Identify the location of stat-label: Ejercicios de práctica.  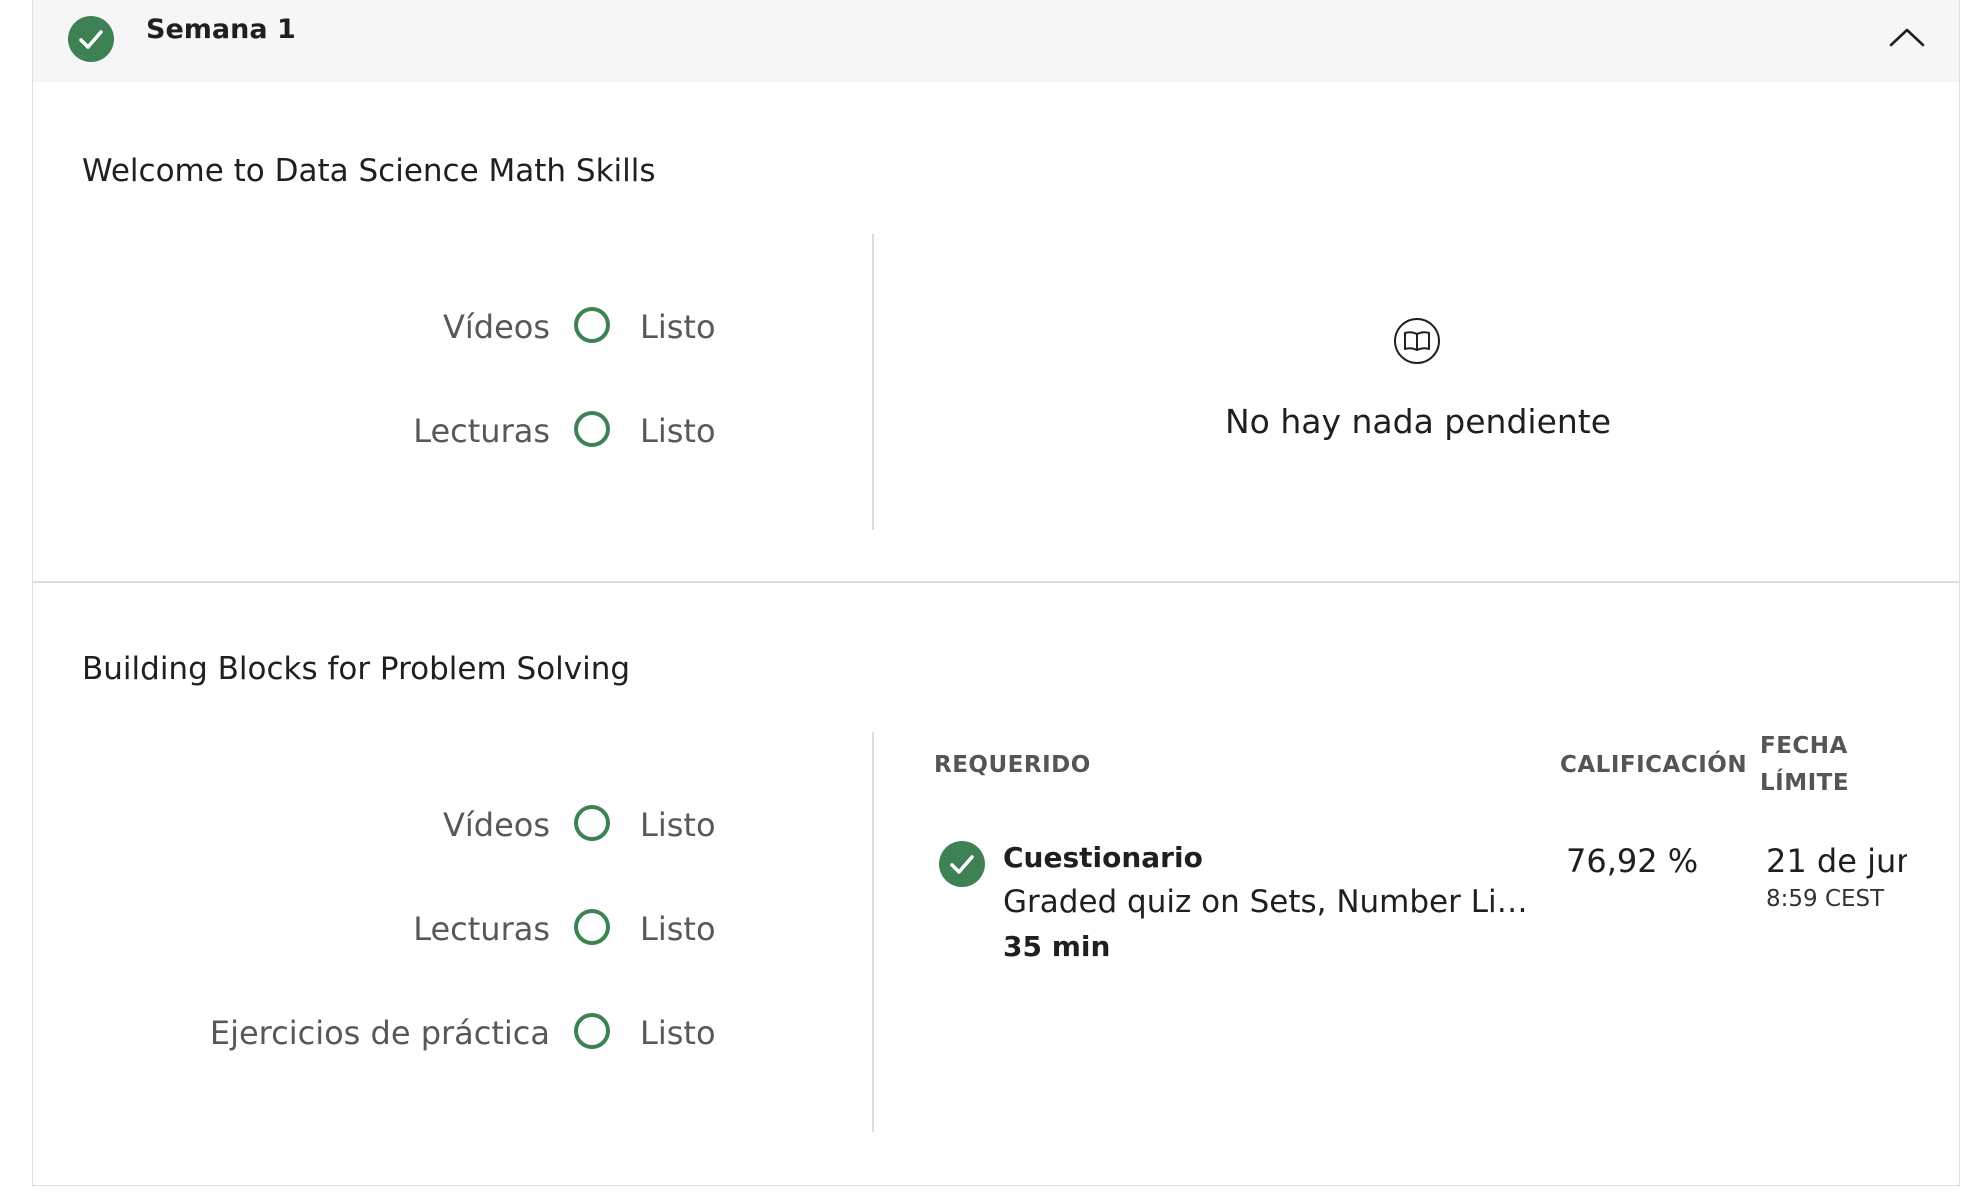
(379, 1033).